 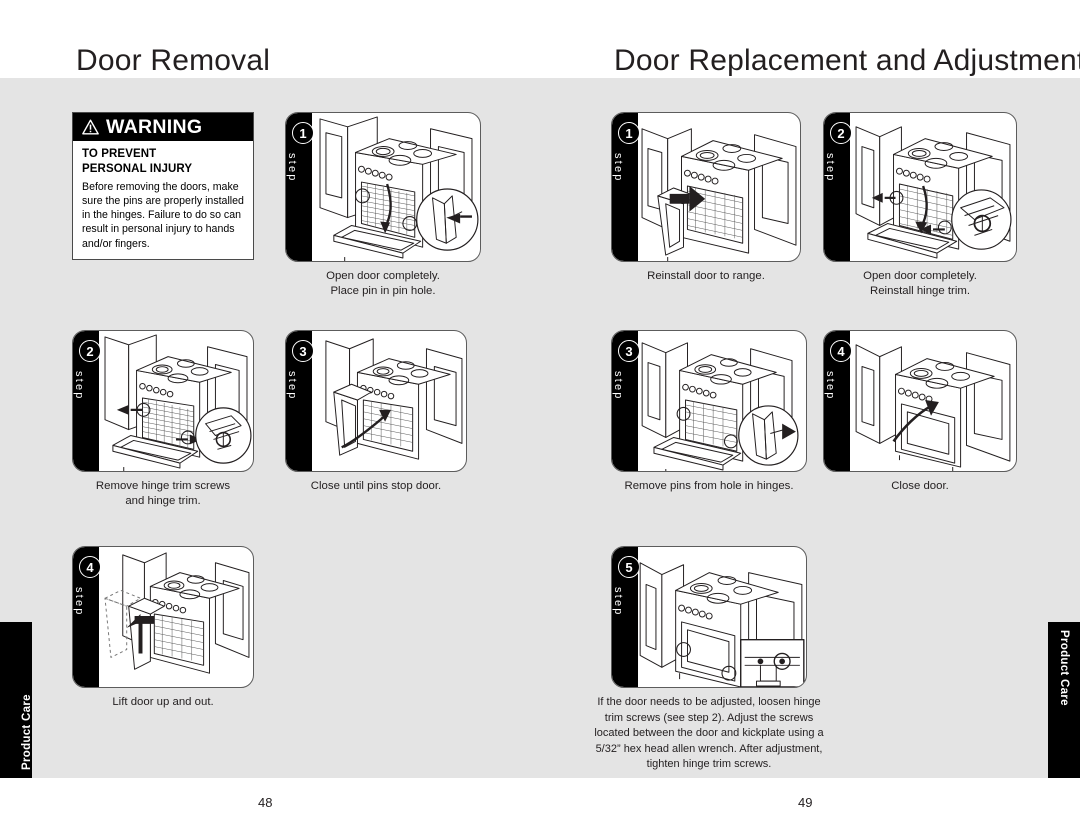 What do you see at coordinates (933, 187) in the screenshot?
I see `step-illustration-reinstall-hinge-trim` at bounding box center [933, 187].